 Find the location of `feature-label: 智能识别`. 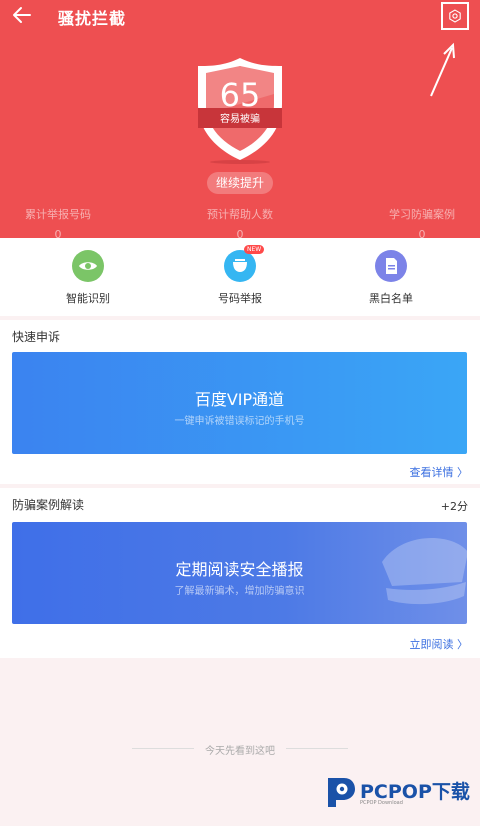

feature-label: 智能识别 is located at coordinates (88, 298).